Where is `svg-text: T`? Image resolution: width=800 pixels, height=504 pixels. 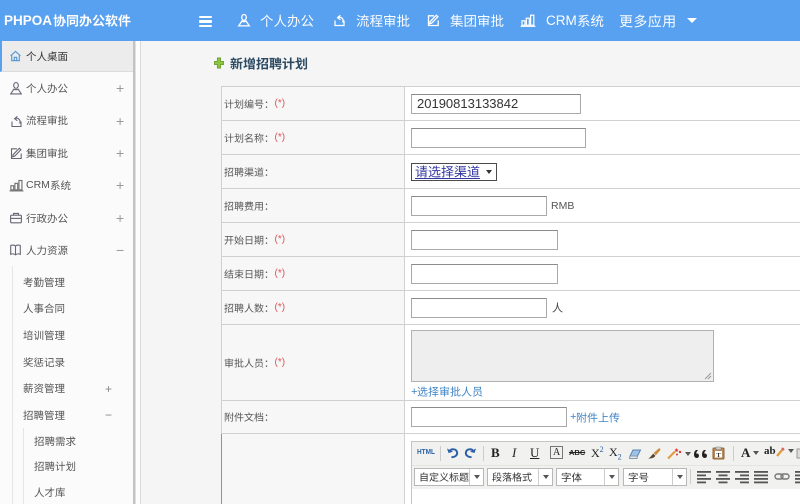
svg-text: T is located at coordinates (718, 455).